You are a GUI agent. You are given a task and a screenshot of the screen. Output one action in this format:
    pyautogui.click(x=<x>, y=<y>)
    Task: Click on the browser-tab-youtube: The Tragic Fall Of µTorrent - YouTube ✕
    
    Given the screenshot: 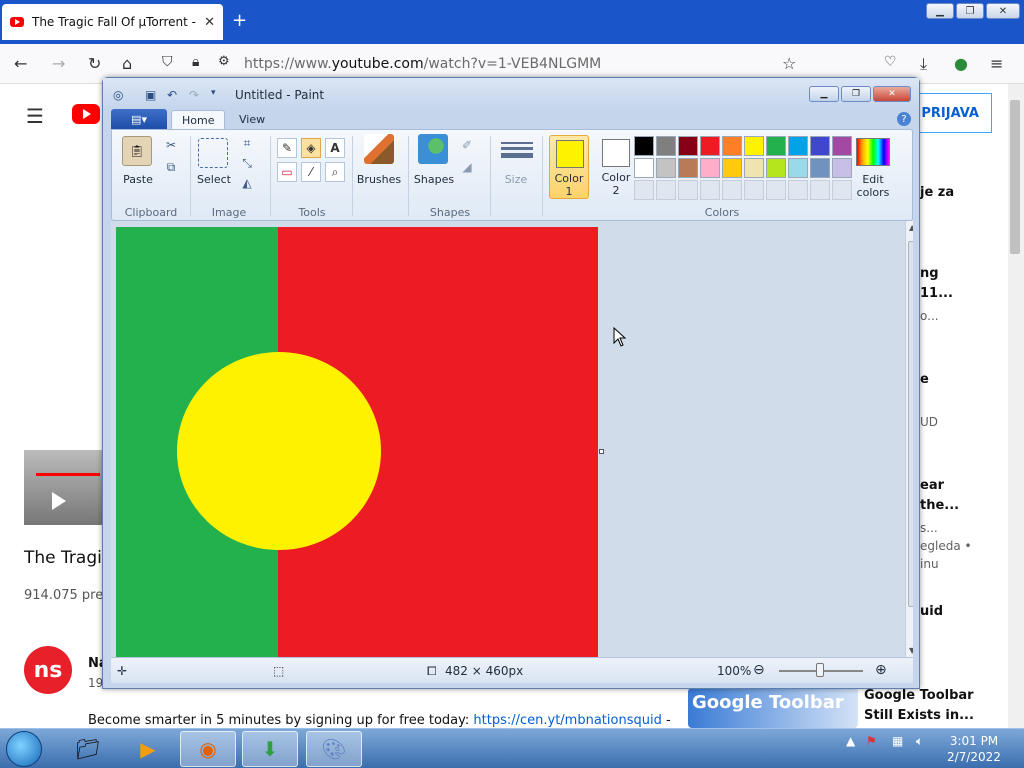 What is the action you would take?
    pyautogui.click(x=112, y=22)
    